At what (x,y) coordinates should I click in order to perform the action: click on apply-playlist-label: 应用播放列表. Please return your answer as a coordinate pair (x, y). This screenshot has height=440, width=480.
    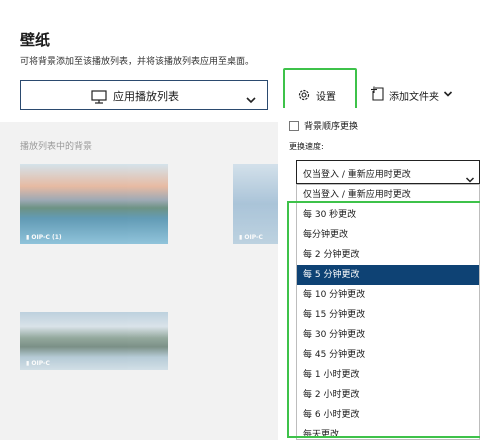
    Looking at the image, I should click on (146, 96).